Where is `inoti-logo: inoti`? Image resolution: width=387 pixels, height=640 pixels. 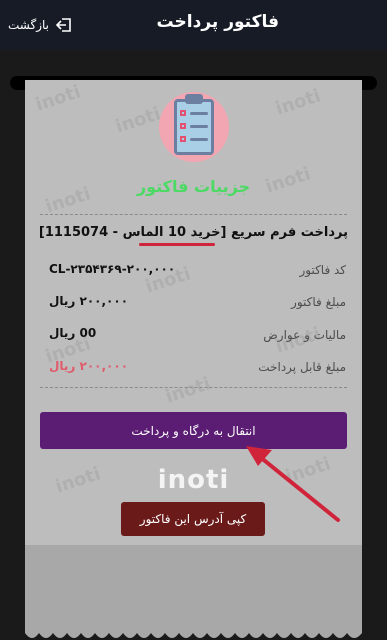
inoti-logo: inoti is located at coordinates (193, 480).